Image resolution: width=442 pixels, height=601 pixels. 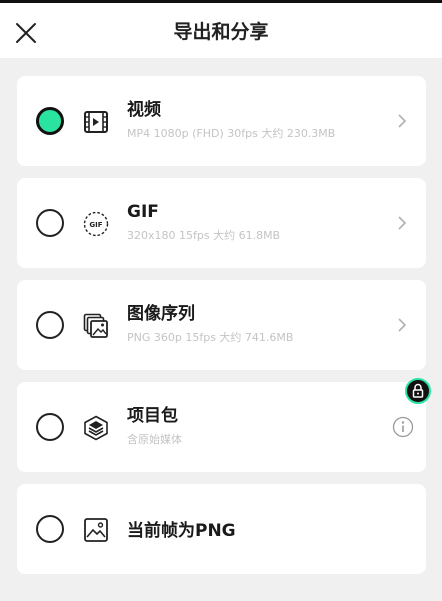 I want to click on image-sequence-icon, so click(x=95, y=325).